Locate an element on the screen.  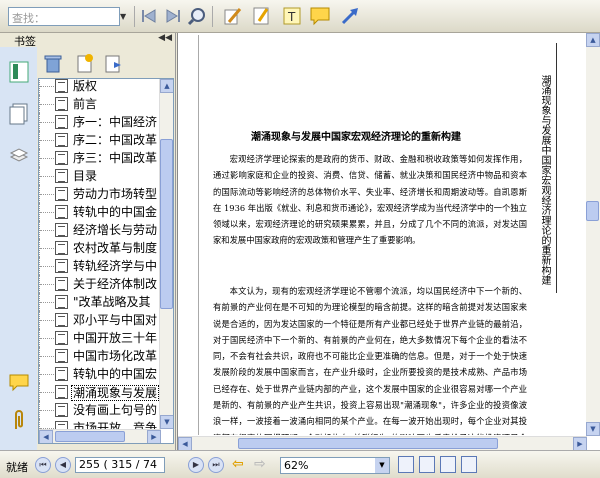
bookmark-tab-icon is located at coordinates (19, 72).